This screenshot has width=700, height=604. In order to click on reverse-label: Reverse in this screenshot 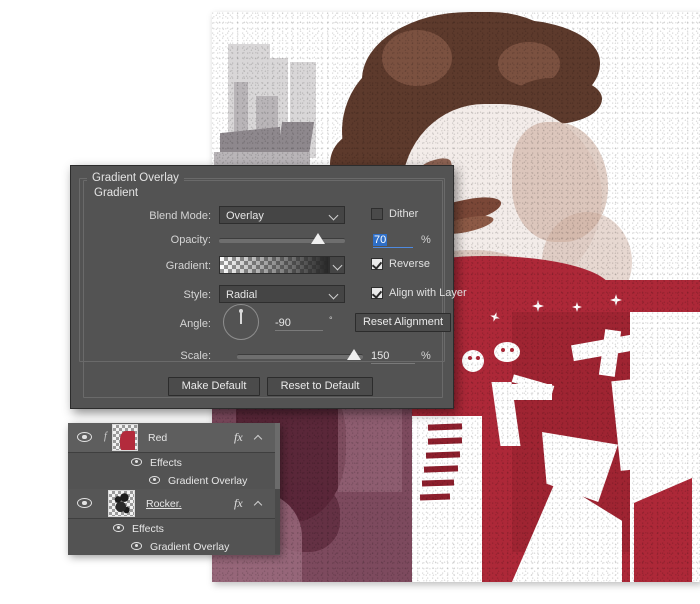, I will do `click(409, 264)`.